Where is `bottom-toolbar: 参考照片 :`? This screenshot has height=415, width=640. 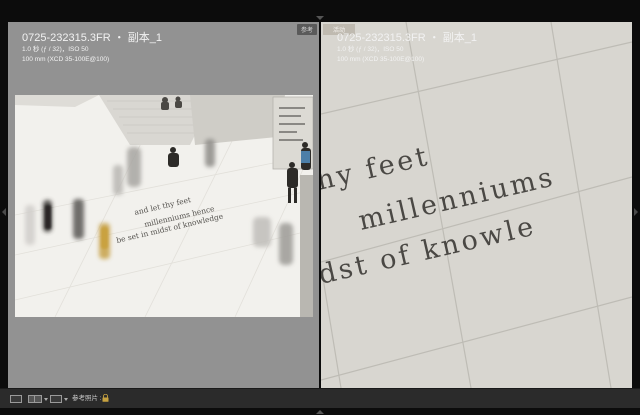 bottom-toolbar: 参考照片 : is located at coordinates (320, 398).